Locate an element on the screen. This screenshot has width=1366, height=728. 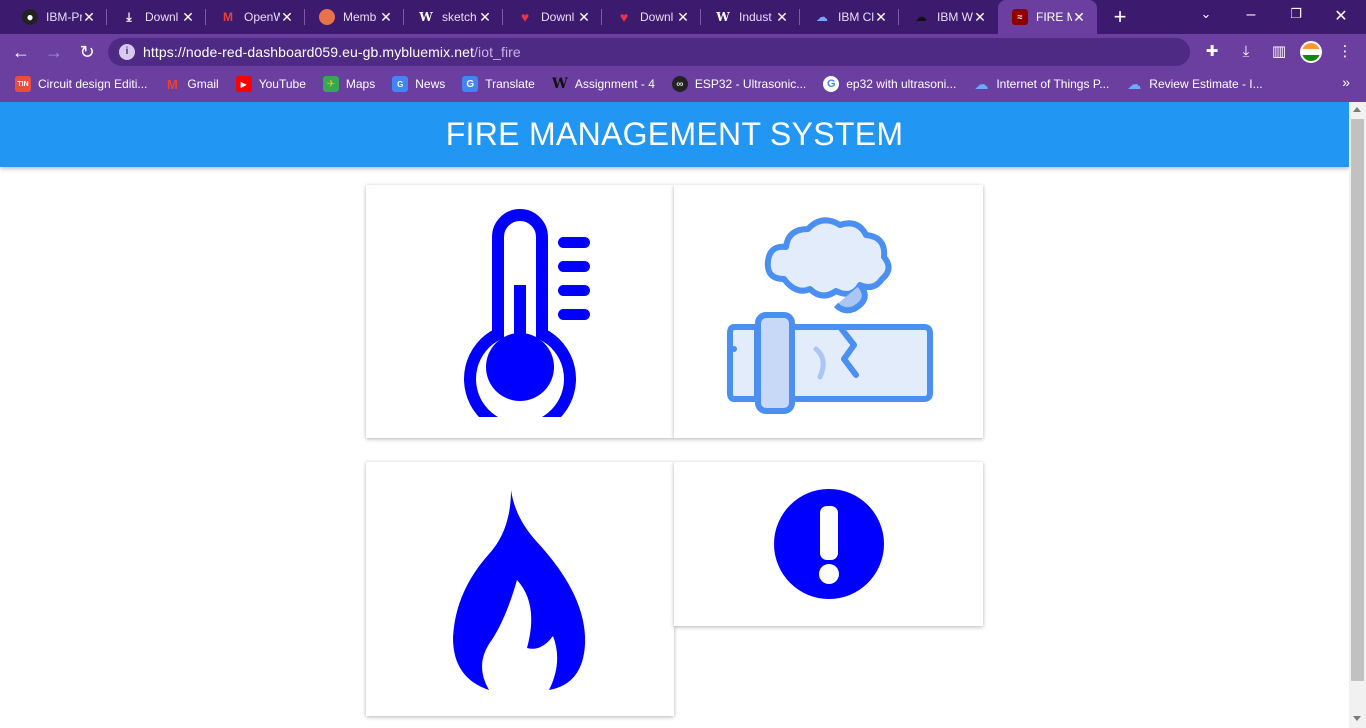
new-tab-button: + is located at coordinates (1120, 17).